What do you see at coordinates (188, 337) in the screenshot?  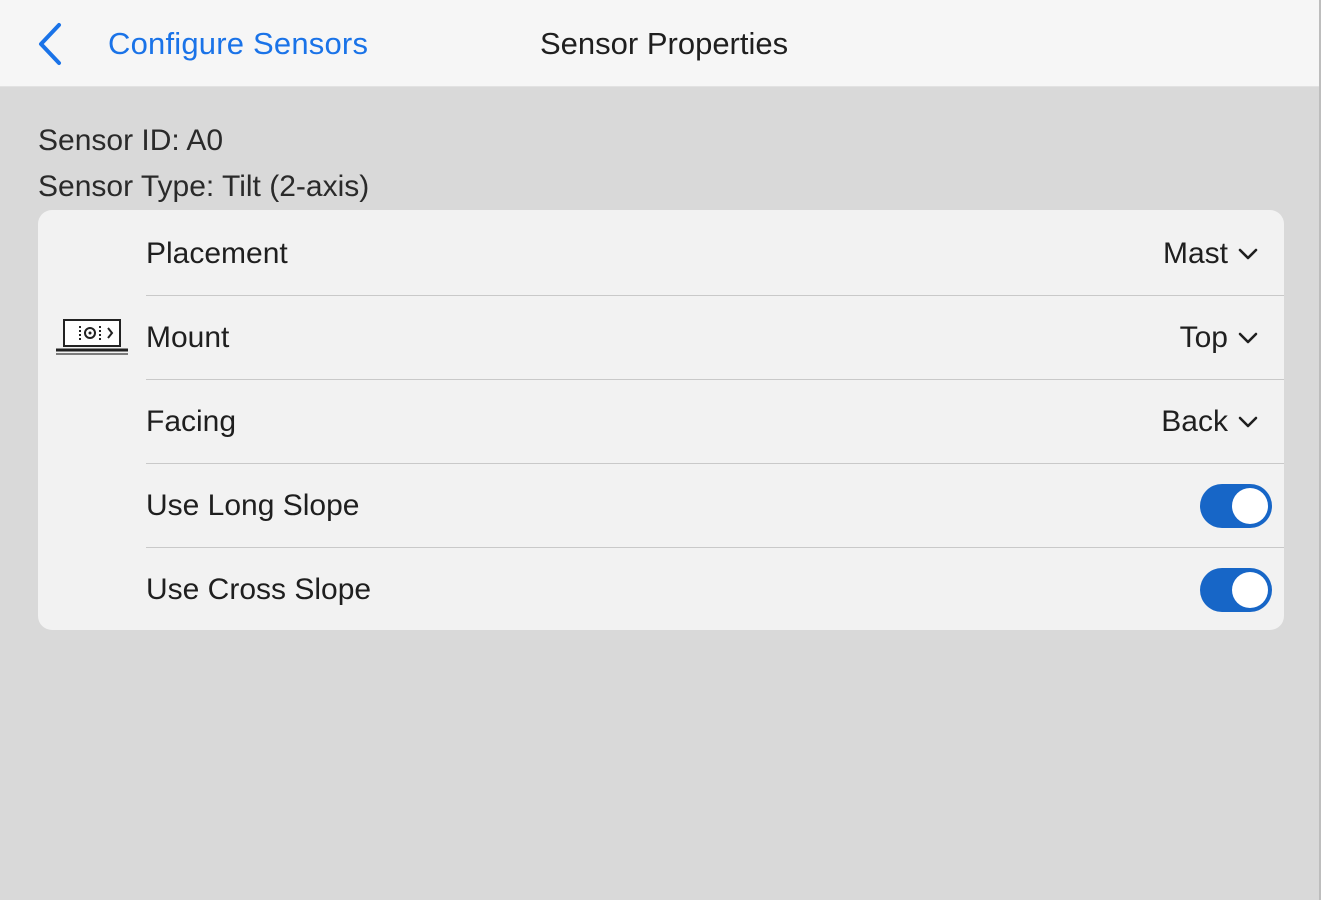 I see `mount-label: Mount` at bounding box center [188, 337].